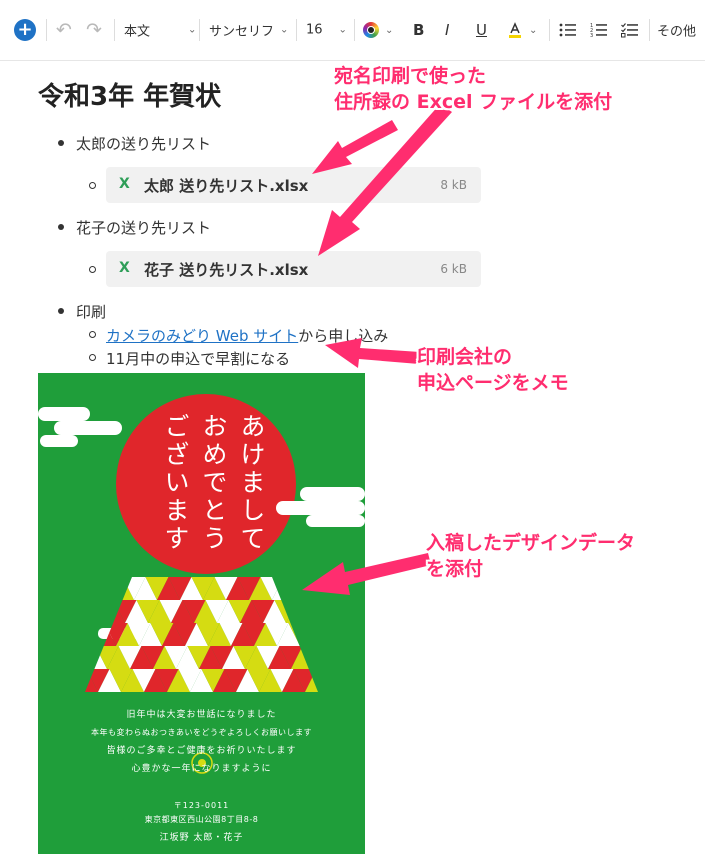 The image size is (705, 864). I want to click on list-item-label: 太郎の送り先リスト, so click(144, 144).